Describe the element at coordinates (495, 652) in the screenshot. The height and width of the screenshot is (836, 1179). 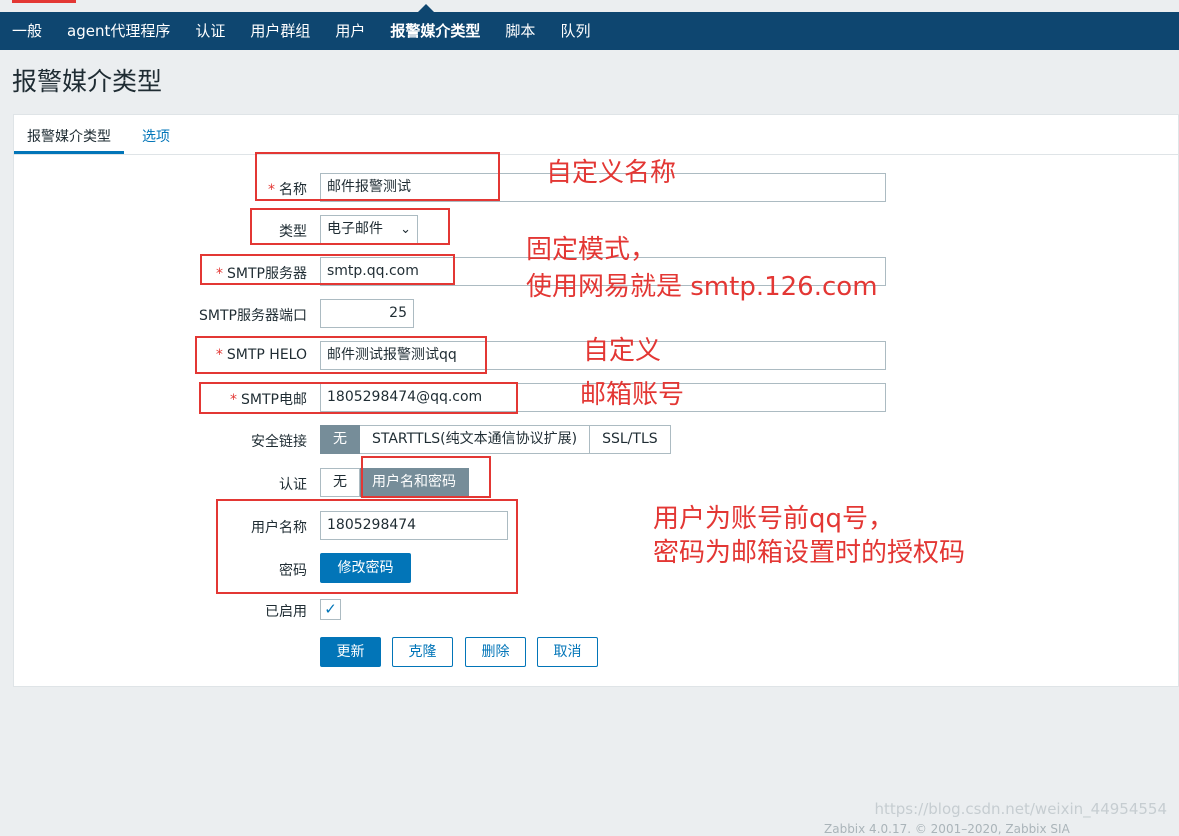
I see `delete-button: 删除` at that location.